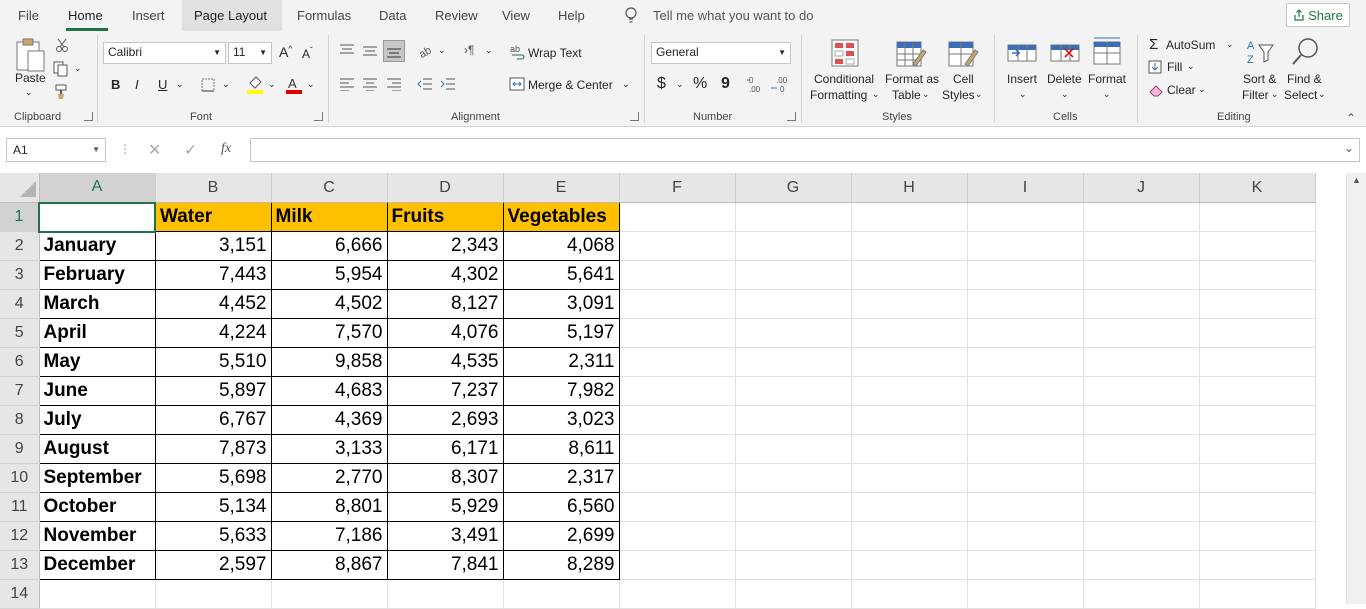  What do you see at coordinates (425, 84) in the screenshot?
I see `decrease-indent-icon` at bounding box center [425, 84].